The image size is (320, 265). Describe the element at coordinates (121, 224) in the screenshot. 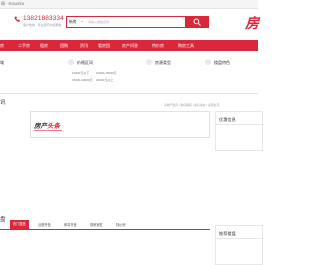

I see `tab-special: 特价房` at that location.